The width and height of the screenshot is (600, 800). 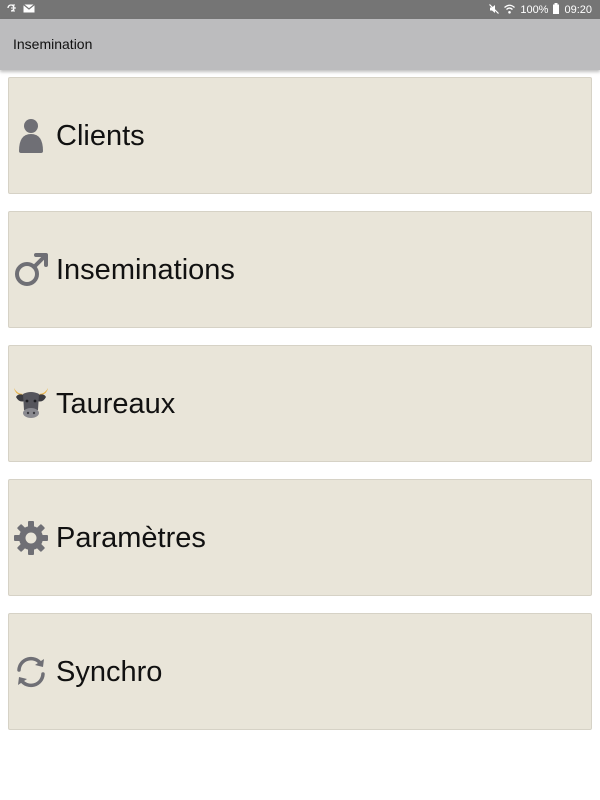 What do you see at coordinates (131, 538) in the screenshot?
I see `menu-item-label: Paramètres` at bounding box center [131, 538].